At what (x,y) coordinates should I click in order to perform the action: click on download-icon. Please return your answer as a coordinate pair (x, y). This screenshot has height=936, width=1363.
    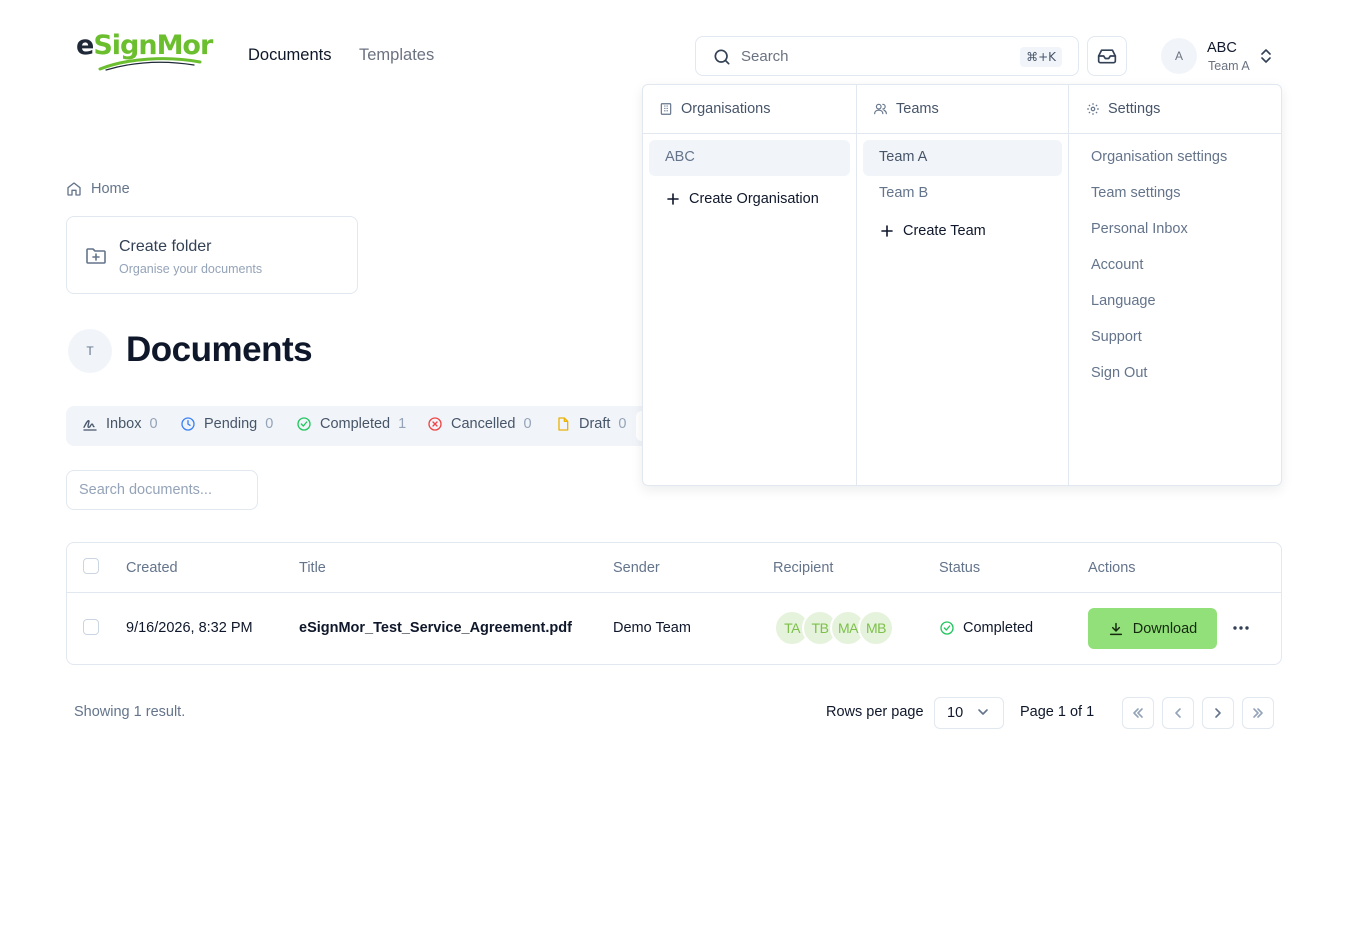
    Looking at the image, I should click on (1115, 628).